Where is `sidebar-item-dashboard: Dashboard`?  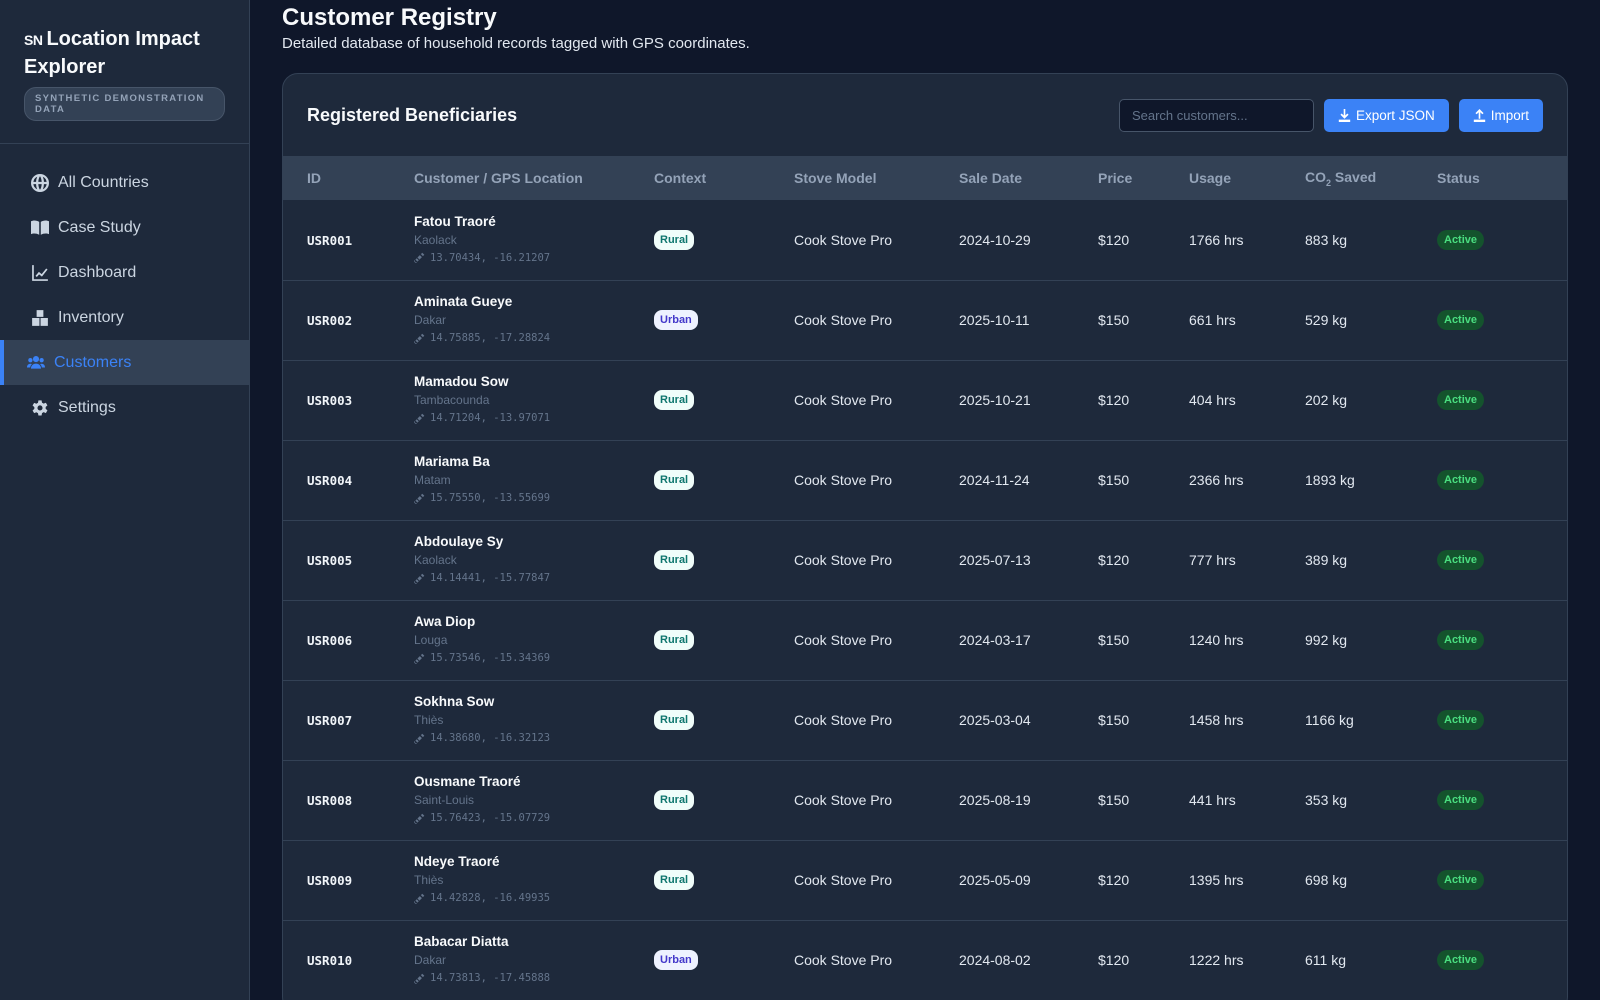
sidebar-item-dashboard: Dashboard is located at coordinates (124, 272).